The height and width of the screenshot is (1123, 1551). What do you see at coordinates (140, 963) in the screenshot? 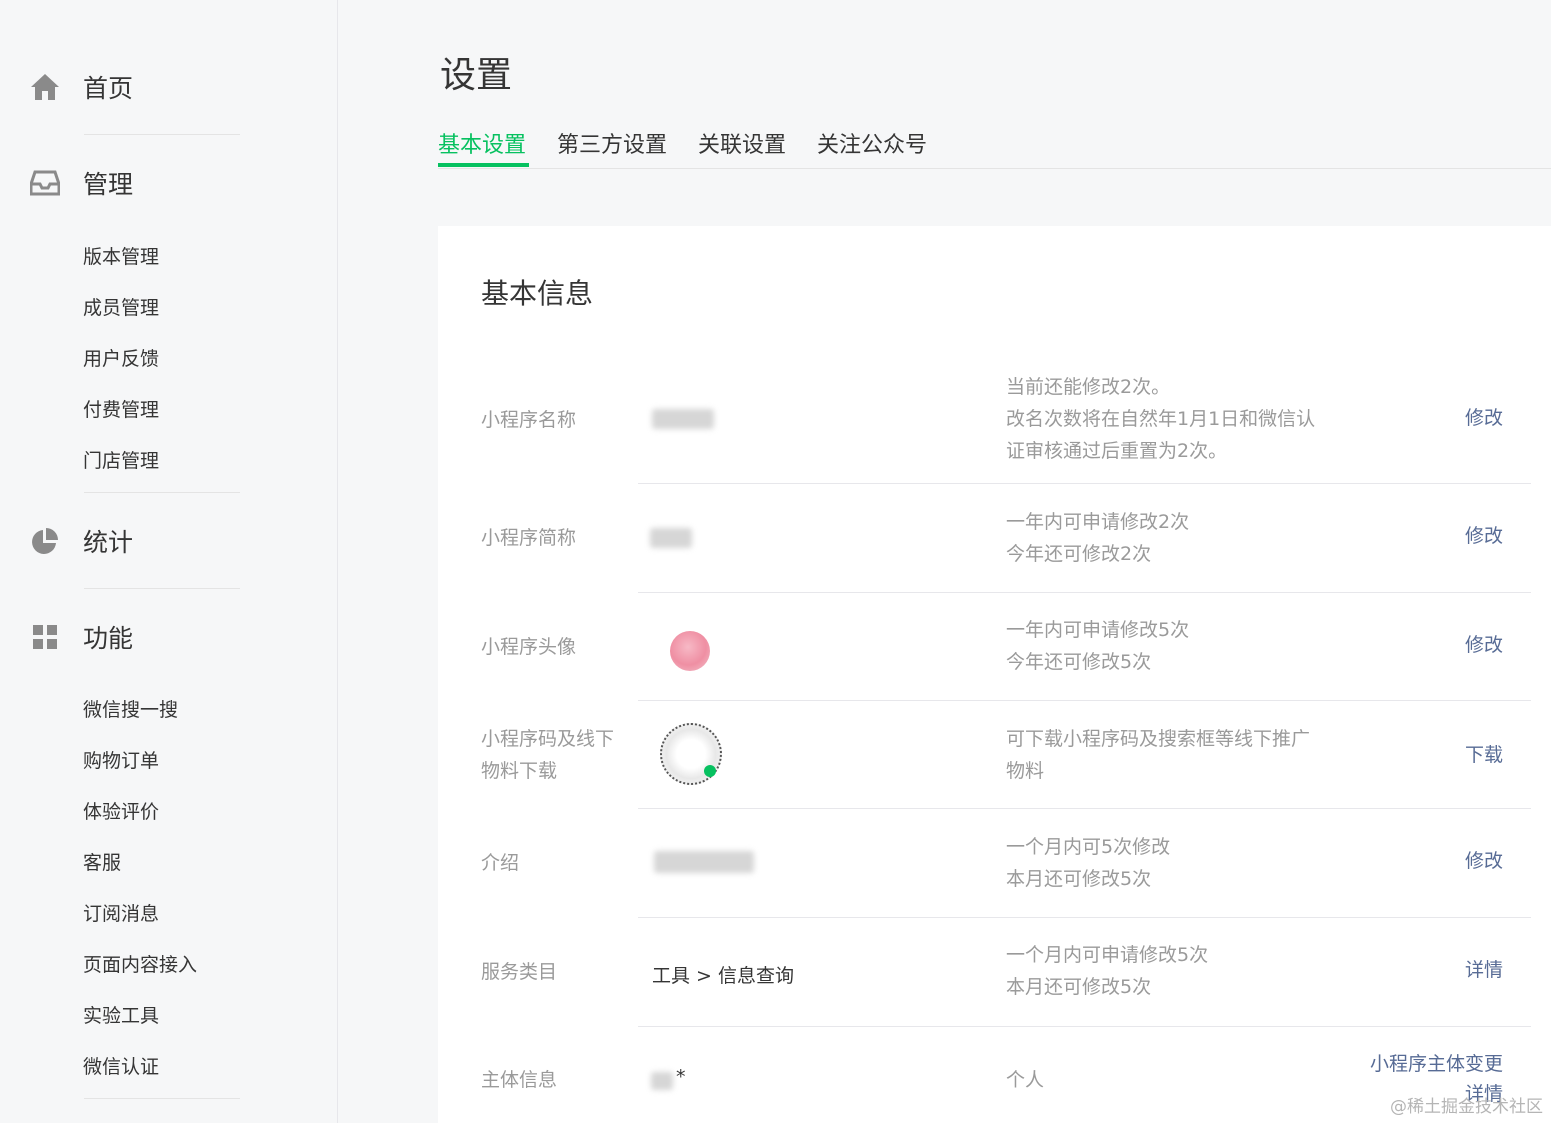
I see `sidebar-item-content: 页面内容接入` at bounding box center [140, 963].